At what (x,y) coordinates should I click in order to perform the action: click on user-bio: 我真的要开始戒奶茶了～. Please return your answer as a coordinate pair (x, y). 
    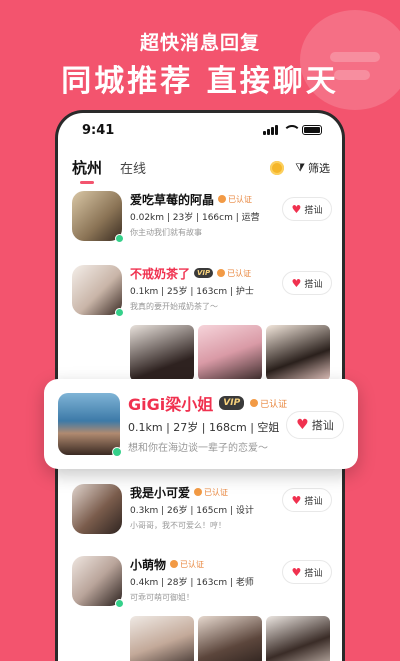
    Looking at the image, I should click on (174, 306).